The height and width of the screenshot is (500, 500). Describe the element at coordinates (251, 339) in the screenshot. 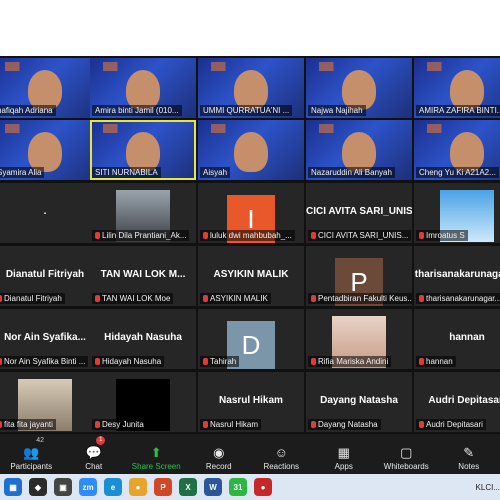

I see `participant-tile-tahirah: D Tahirah` at that location.